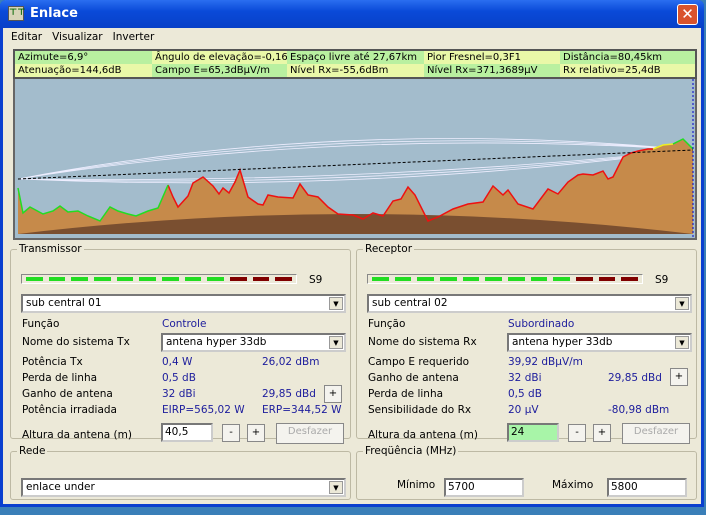  What do you see at coordinates (256, 433) in the screenshot?
I see `tx-height-plus-button: +` at bounding box center [256, 433].